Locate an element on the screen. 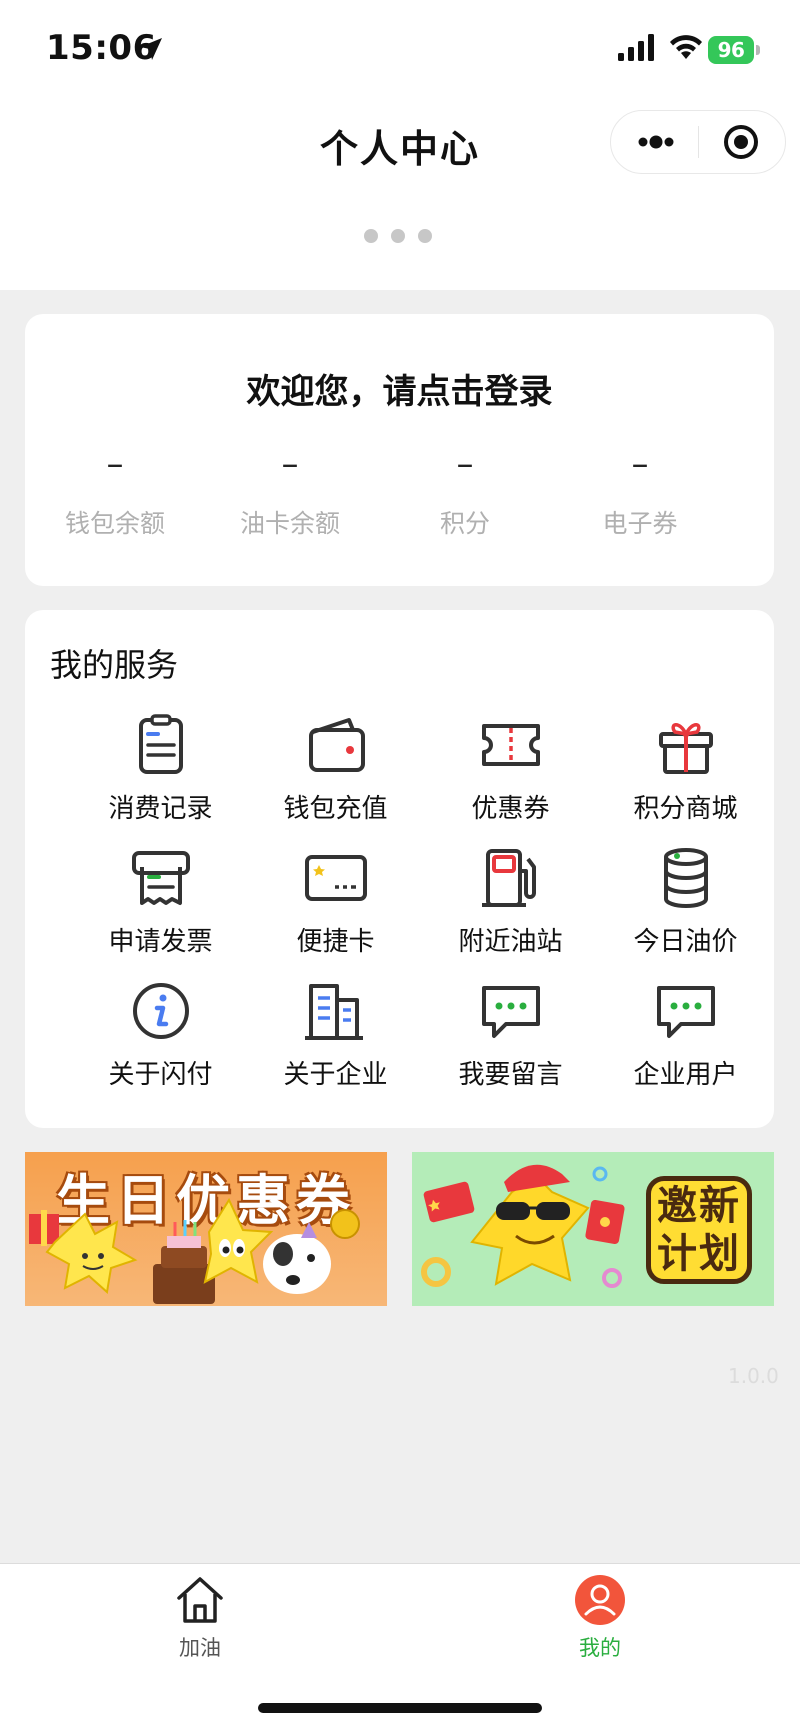  service-consumption-records: 消费记录 is located at coordinates (160, 770).